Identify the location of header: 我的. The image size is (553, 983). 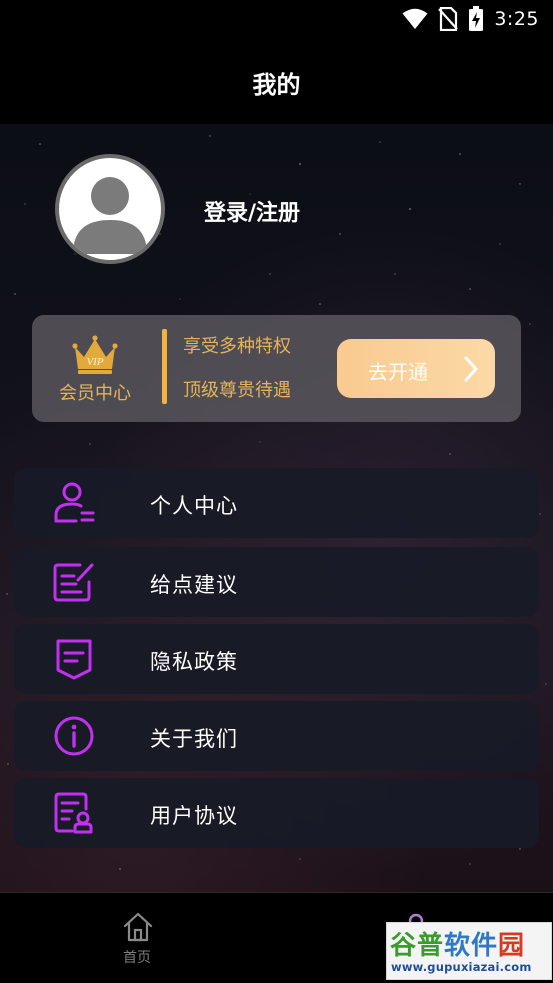
(276, 82).